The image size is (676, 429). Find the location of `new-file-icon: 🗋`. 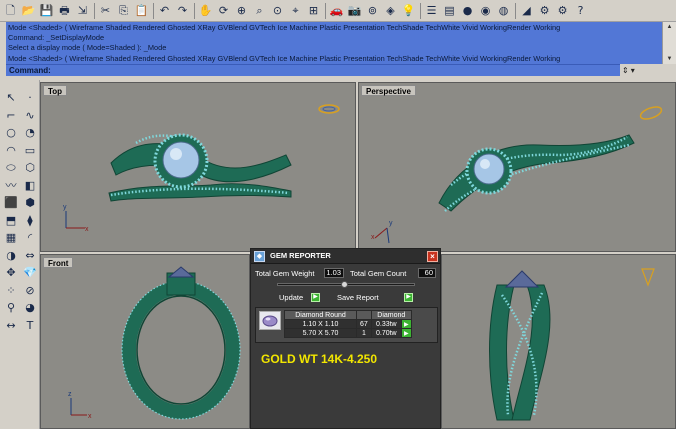

new-file-icon: 🗋 is located at coordinates (10, 10).